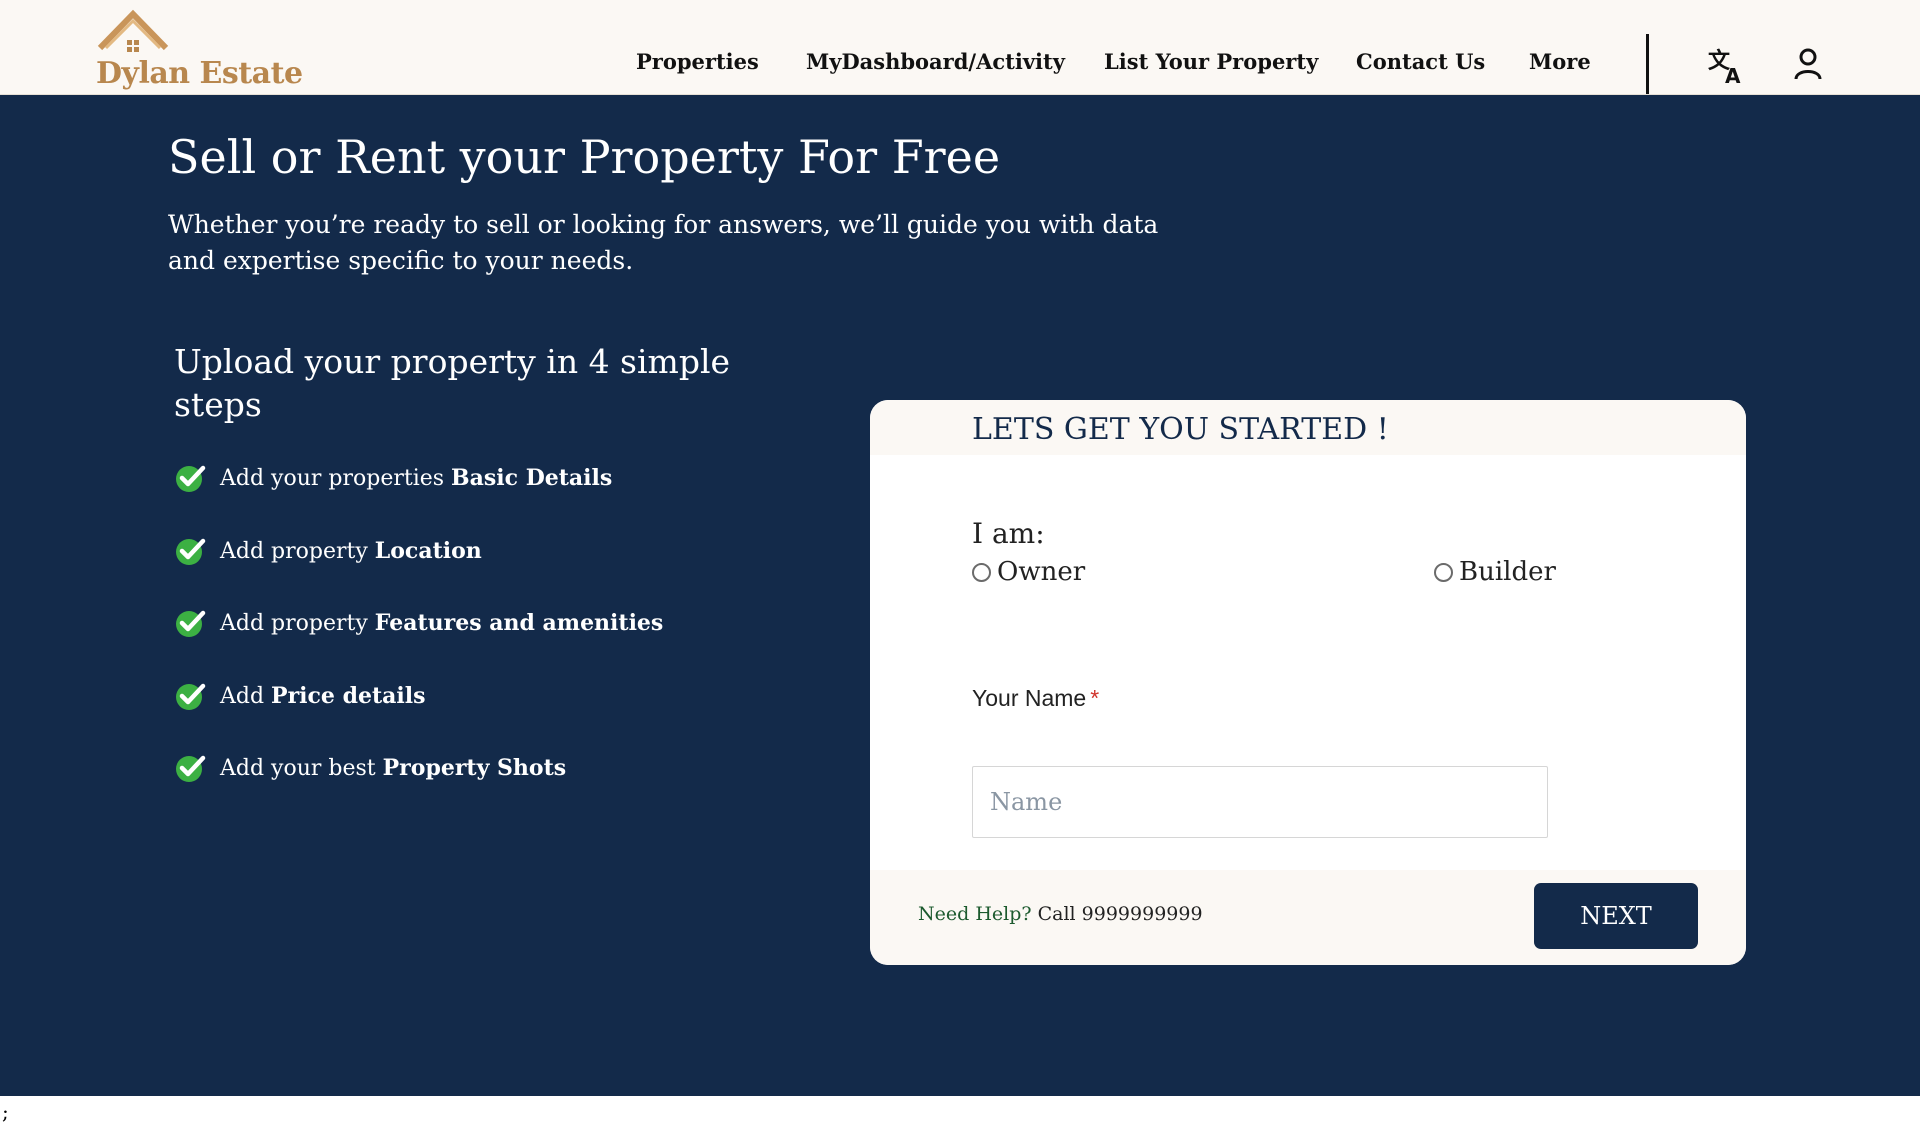 This screenshot has height=1131, width=1920. What do you see at coordinates (416, 478) in the screenshot?
I see `step-text: Add your properties Basic Details` at bounding box center [416, 478].